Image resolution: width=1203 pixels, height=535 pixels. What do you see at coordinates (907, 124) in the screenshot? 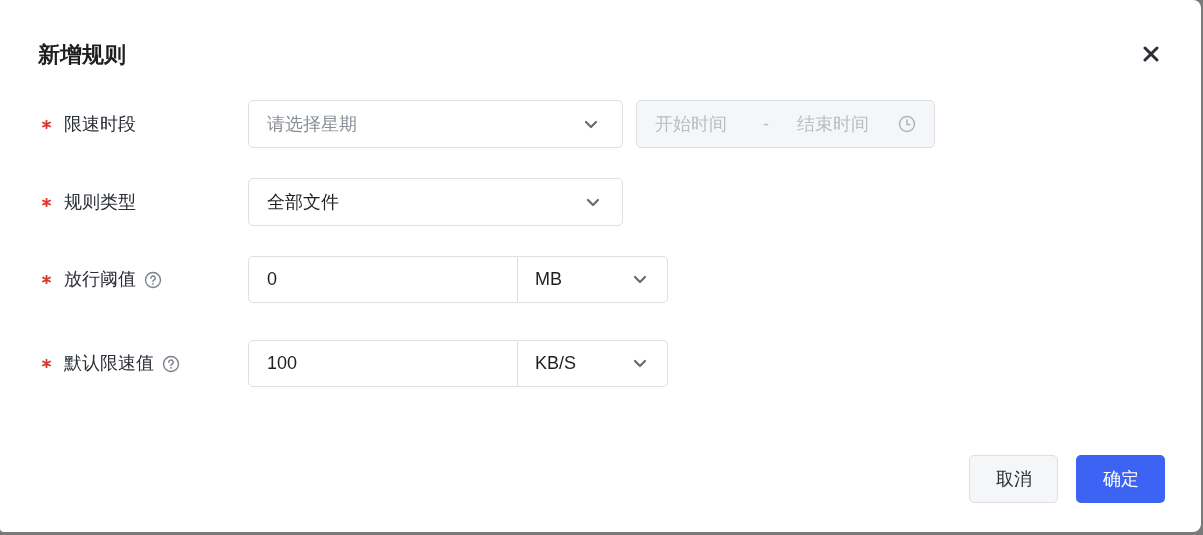
I see `clock-icon` at bounding box center [907, 124].